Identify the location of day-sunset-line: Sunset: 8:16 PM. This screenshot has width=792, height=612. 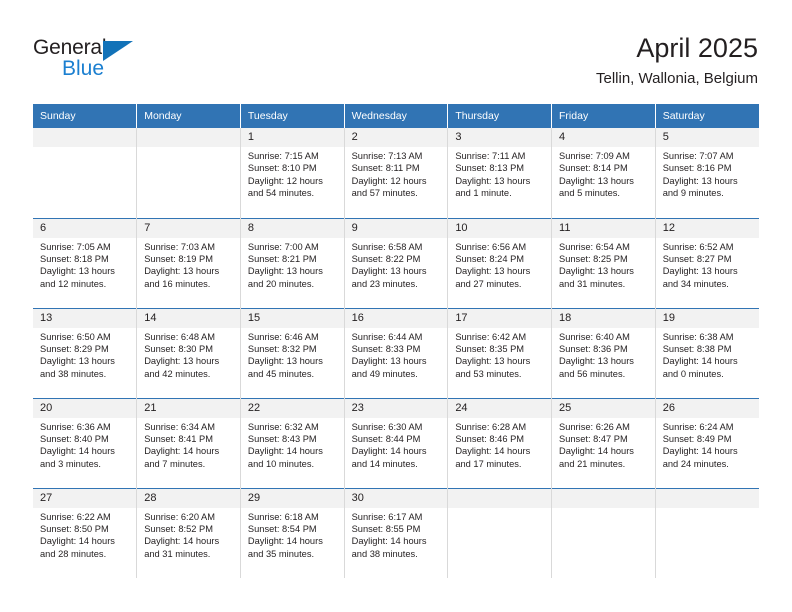
(697, 168).